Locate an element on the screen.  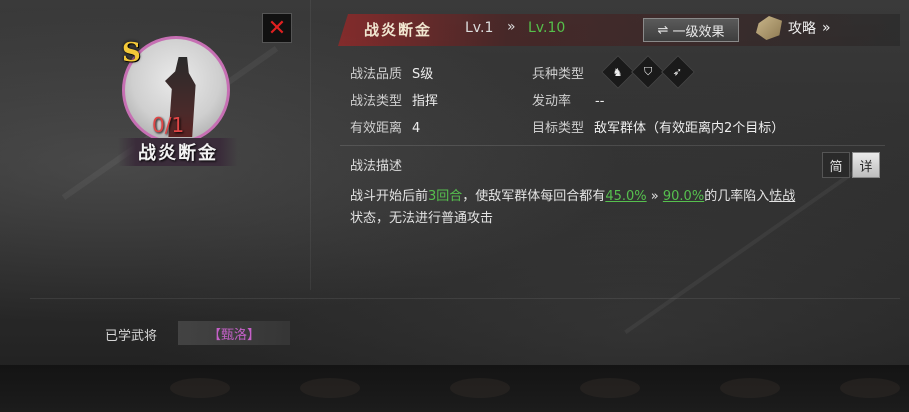
learned-general-chip: 【甄洛】 is located at coordinates (234, 333).